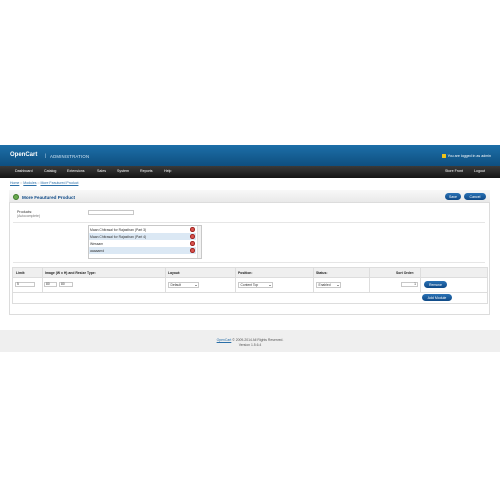 The image size is (500, 500). Describe the element at coordinates (142, 236) in the screenshot. I see `product-item: Maan Chitrasal for Rajasthan (Part 4)` at that location.